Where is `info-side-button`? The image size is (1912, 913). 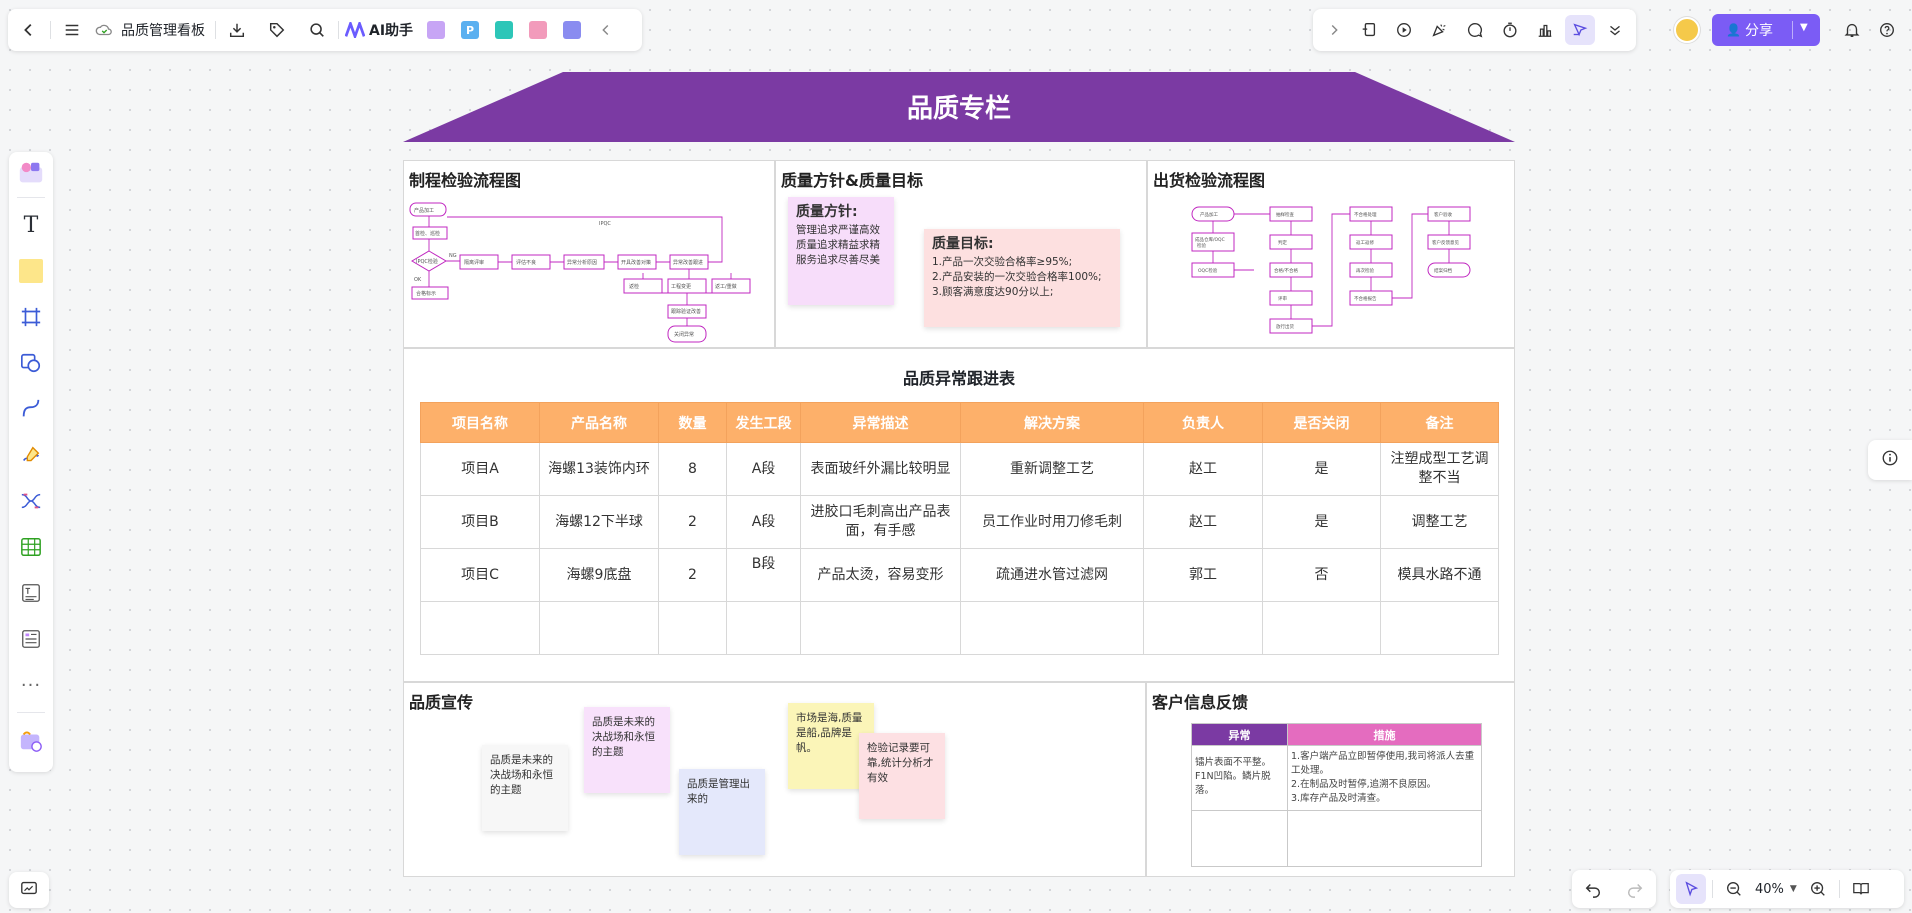
info-side-button is located at coordinates (1890, 460).